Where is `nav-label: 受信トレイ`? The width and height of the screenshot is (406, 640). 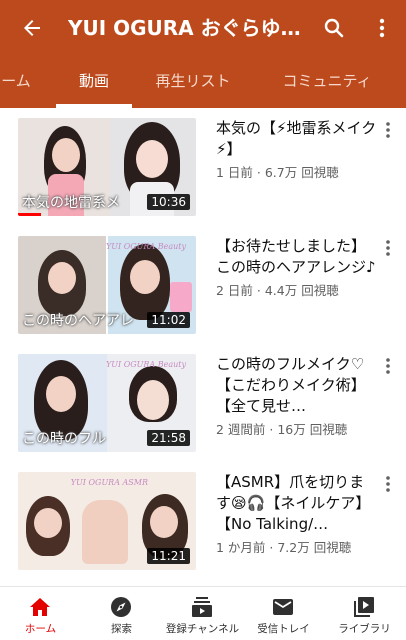
nav-label: 受信トレイ is located at coordinates (283, 629).